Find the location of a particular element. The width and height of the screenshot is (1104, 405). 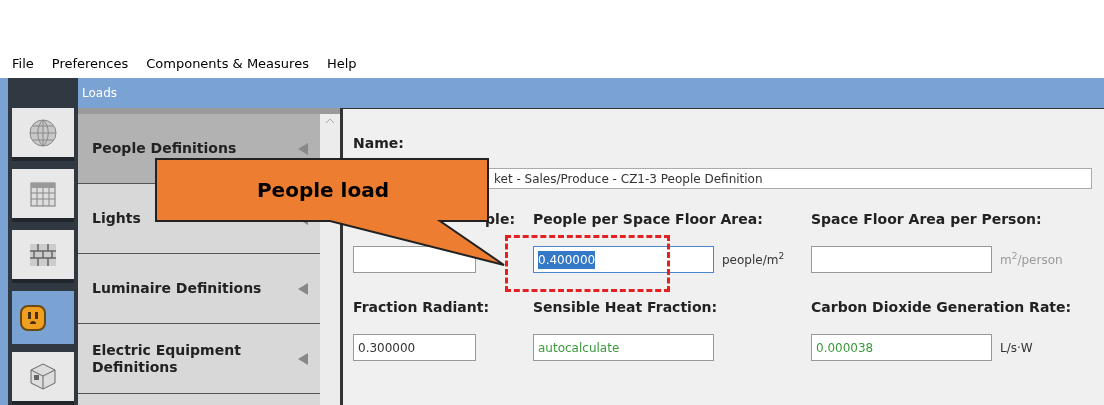

unit-label: m$^{2}$/person is located at coordinates (1031, 259).